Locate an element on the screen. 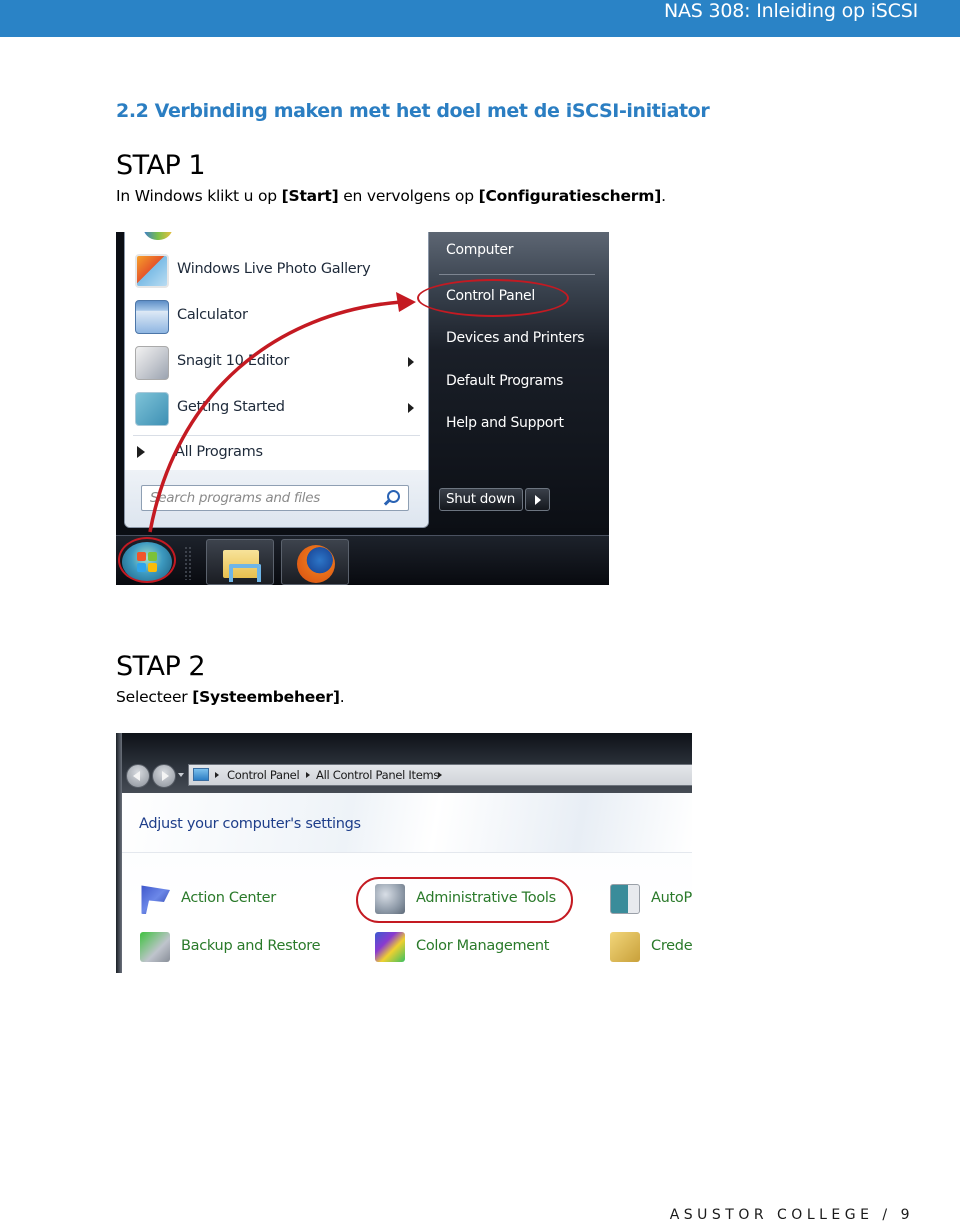 The image size is (960, 1226). arrow-curve is located at coordinates (275, 416).